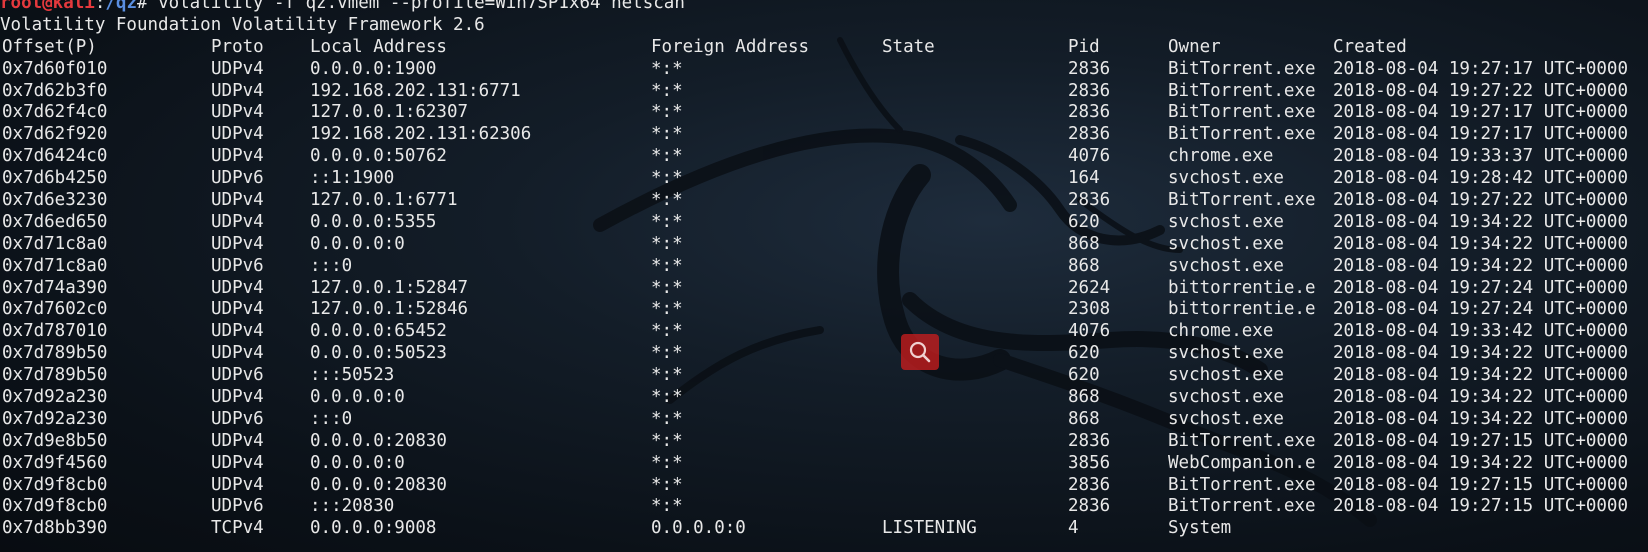  I want to click on header-pid: Pid, so click(1084, 46).